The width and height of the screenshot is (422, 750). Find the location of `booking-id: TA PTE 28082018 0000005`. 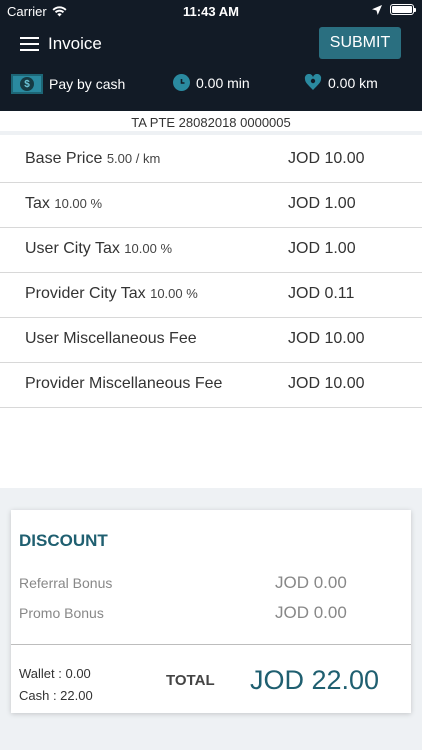

booking-id: TA PTE 28082018 0000005 is located at coordinates (211, 123).